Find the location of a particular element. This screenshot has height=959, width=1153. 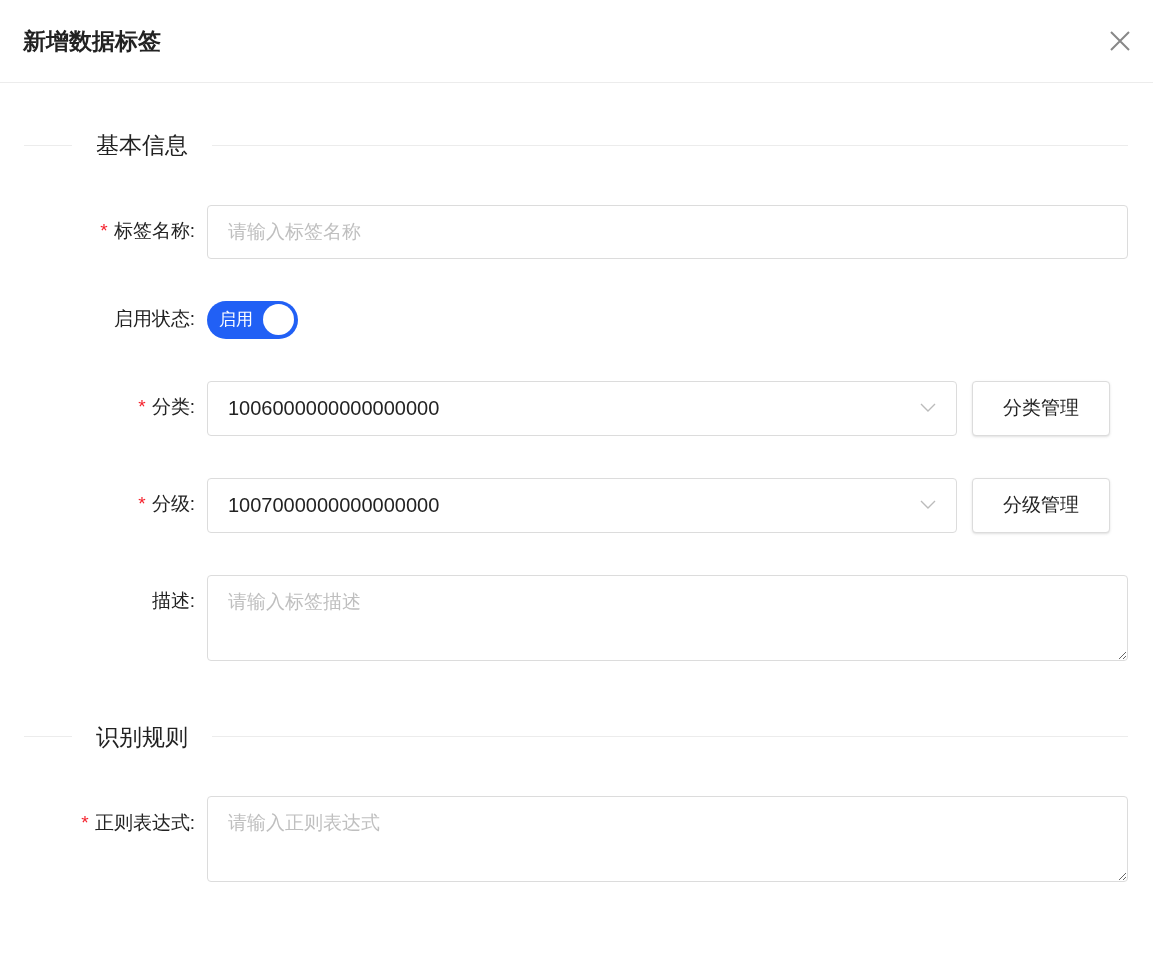

field-label: 分类: is located at coordinates (173, 407).